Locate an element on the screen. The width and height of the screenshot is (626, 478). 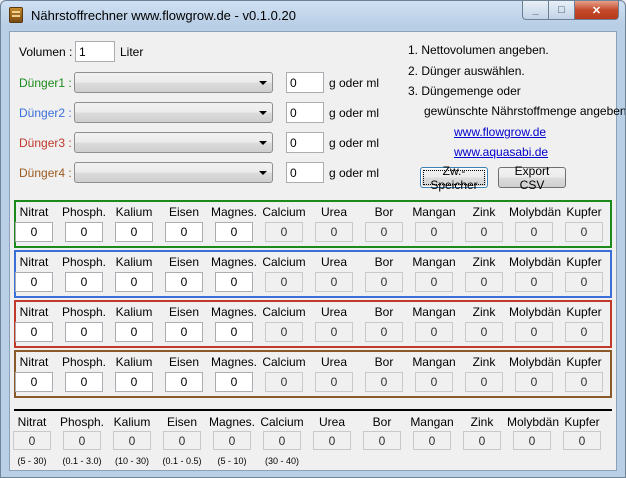
instruction-step-2: 2. Dünger auswählen. is located at coordinates (466, 71).